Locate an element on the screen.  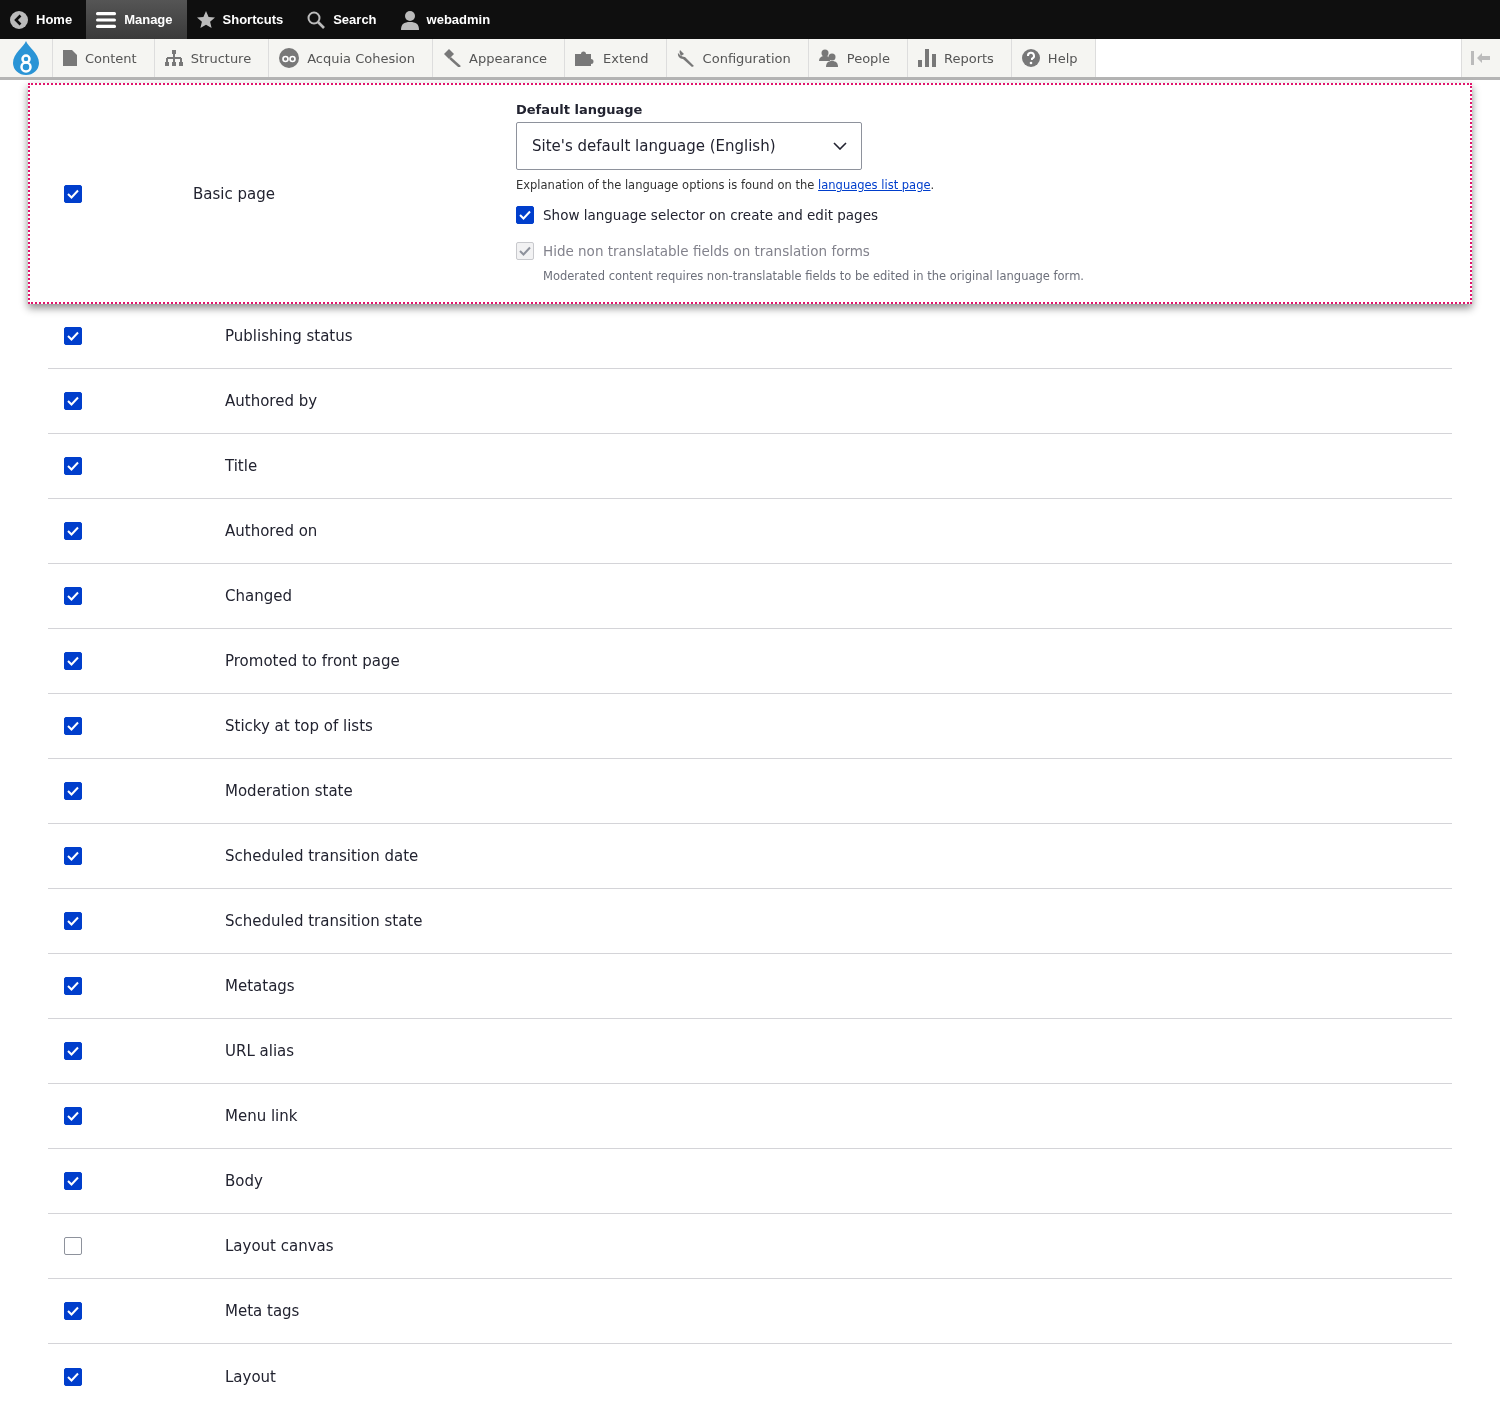
field-name: Scheduled transition state is located at coordinates (324, 921).